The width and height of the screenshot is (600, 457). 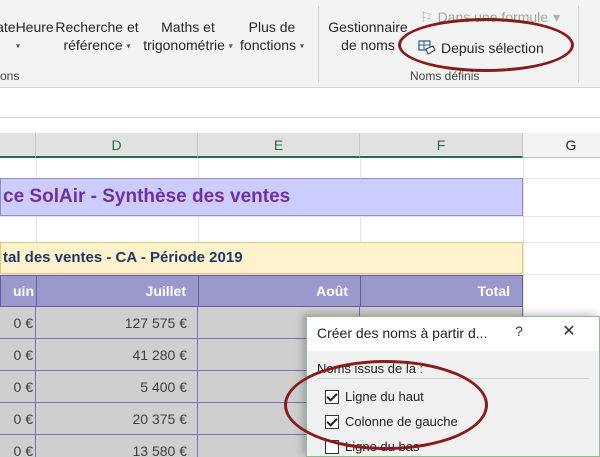 I want to click on gestionnaire-label-line1: Gestionnaire, so click(x=368, y=27).